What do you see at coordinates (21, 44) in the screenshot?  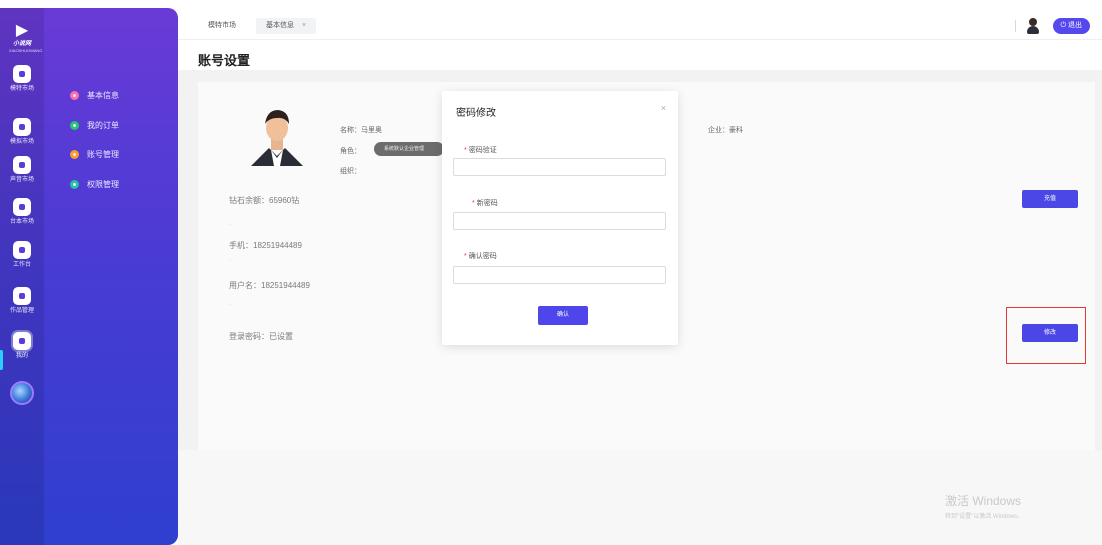 I see `logo-text: 小说网` at bounding box center [21, 44].